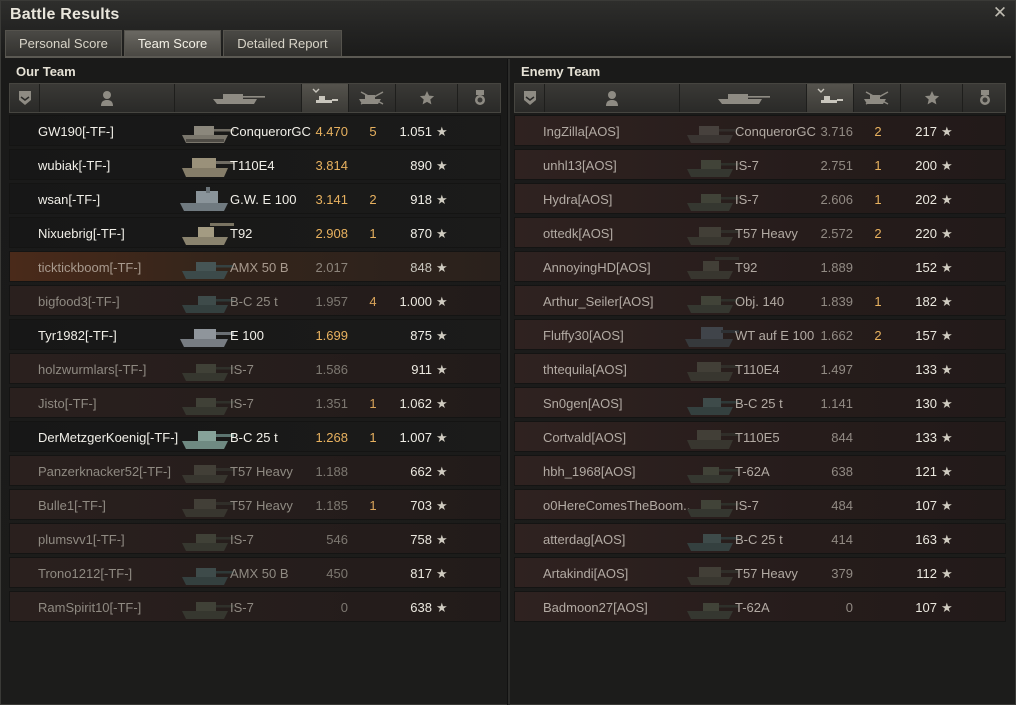 This screenshot has height=705, width=1016. Describe the element at coordinates (760, 436) in the screenshot. I see `table-row: Cortvald[AOS] T110E5 844 133 ★` at that location.